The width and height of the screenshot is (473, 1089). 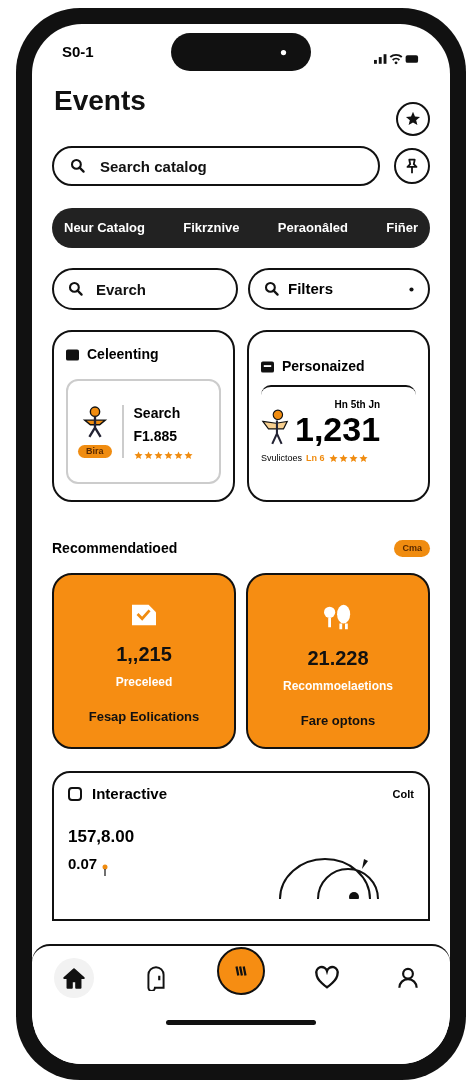 I want to click on card-title: Celeenting, so click(x=123, y=354).